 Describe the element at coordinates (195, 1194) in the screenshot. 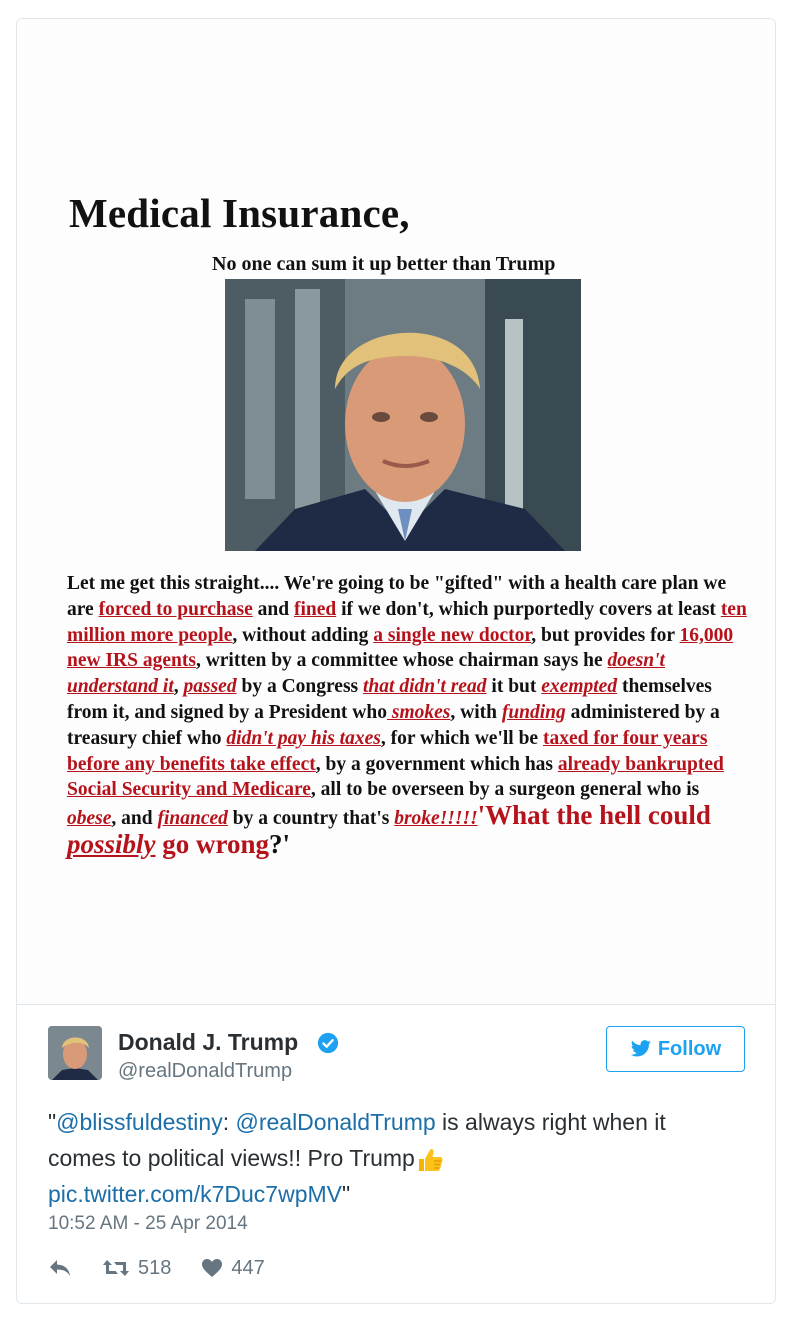

I see `pic-link: pic.twitter.com/k7Duc7wpMV` at that location.